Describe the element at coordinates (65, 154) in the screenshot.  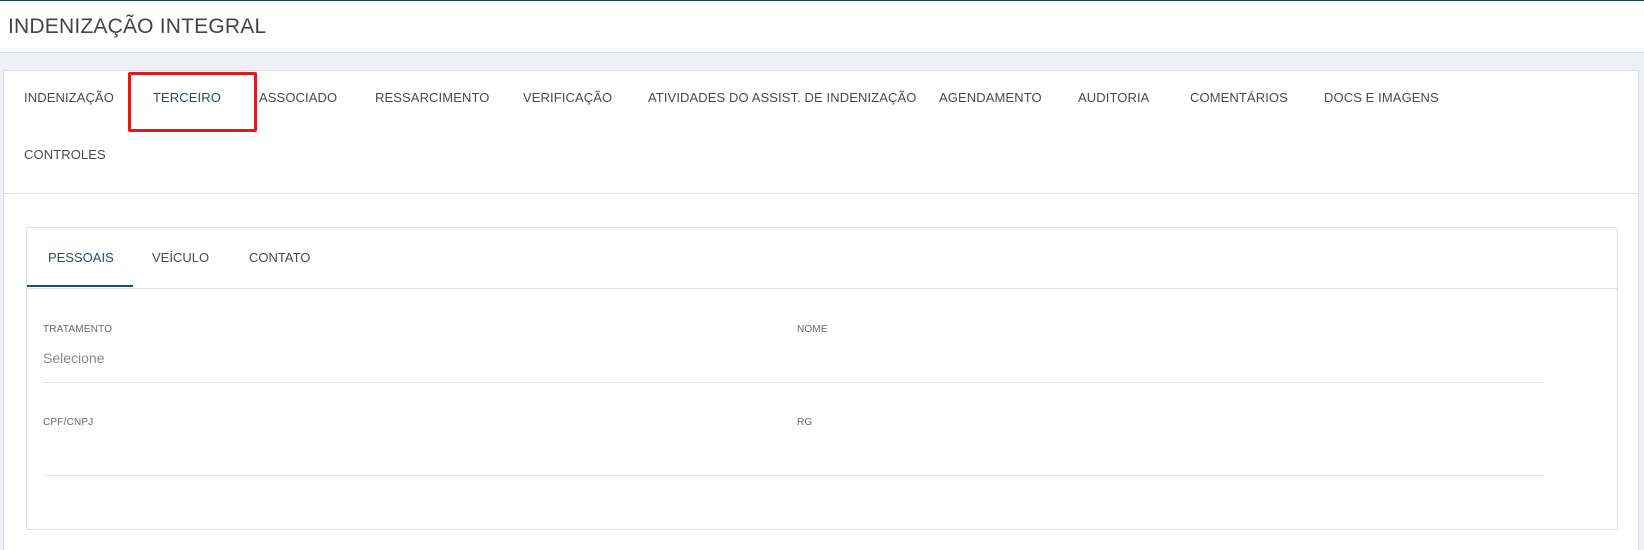
I see `tab-controles: CONTROLES` at that location.